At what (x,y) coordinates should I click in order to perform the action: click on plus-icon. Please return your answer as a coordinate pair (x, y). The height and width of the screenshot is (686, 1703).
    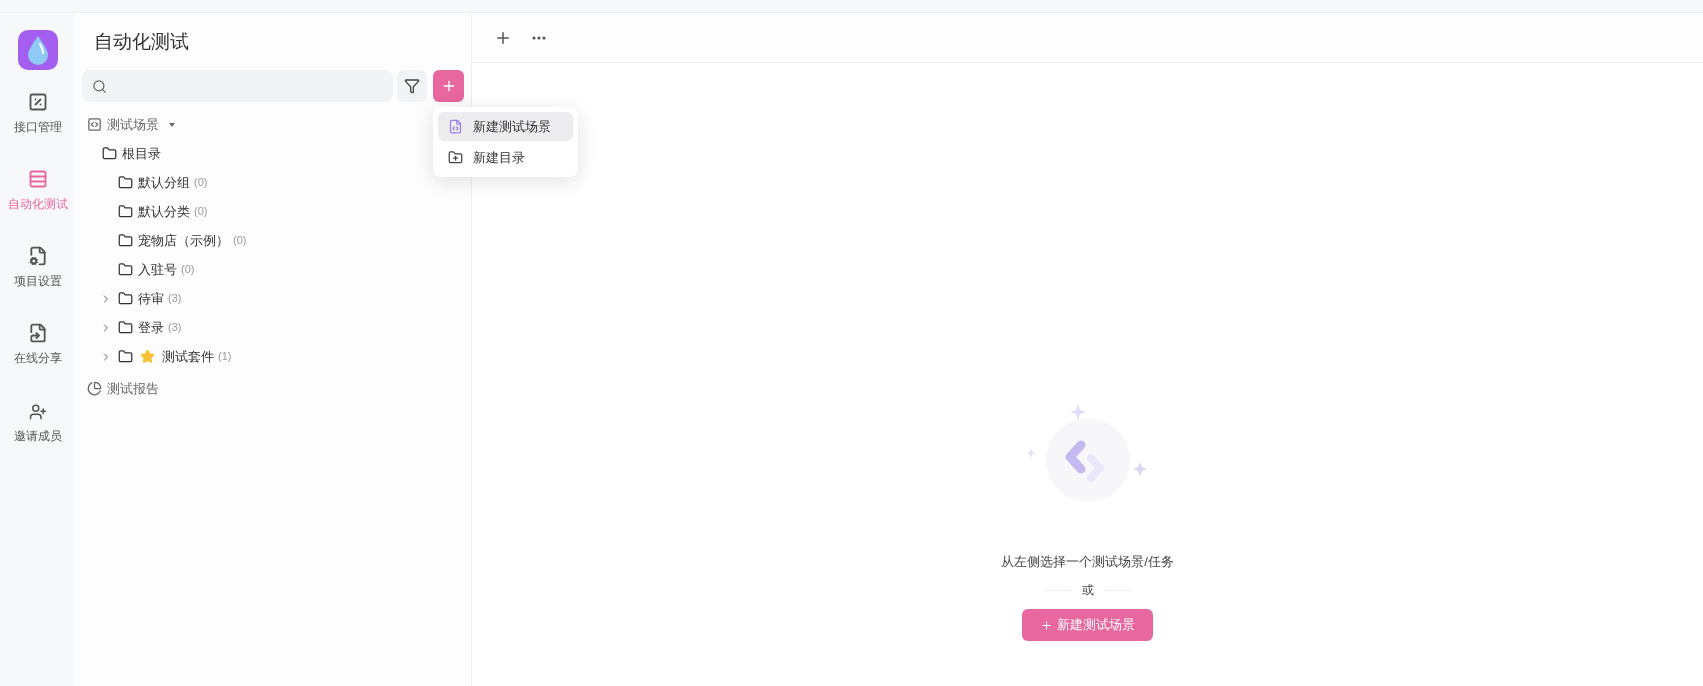
    Looking at the image, I should click on (1046, 625).